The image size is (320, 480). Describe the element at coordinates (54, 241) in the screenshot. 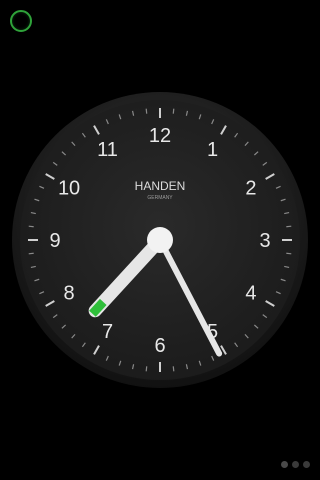

I see `numeral-9: 9` at that location.